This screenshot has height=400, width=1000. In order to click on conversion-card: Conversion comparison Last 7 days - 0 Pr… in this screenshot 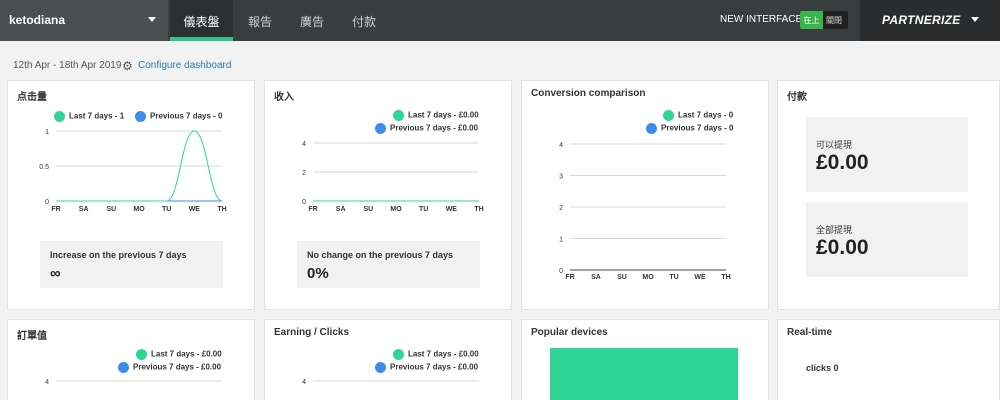, I will do `click(645, 195)`.